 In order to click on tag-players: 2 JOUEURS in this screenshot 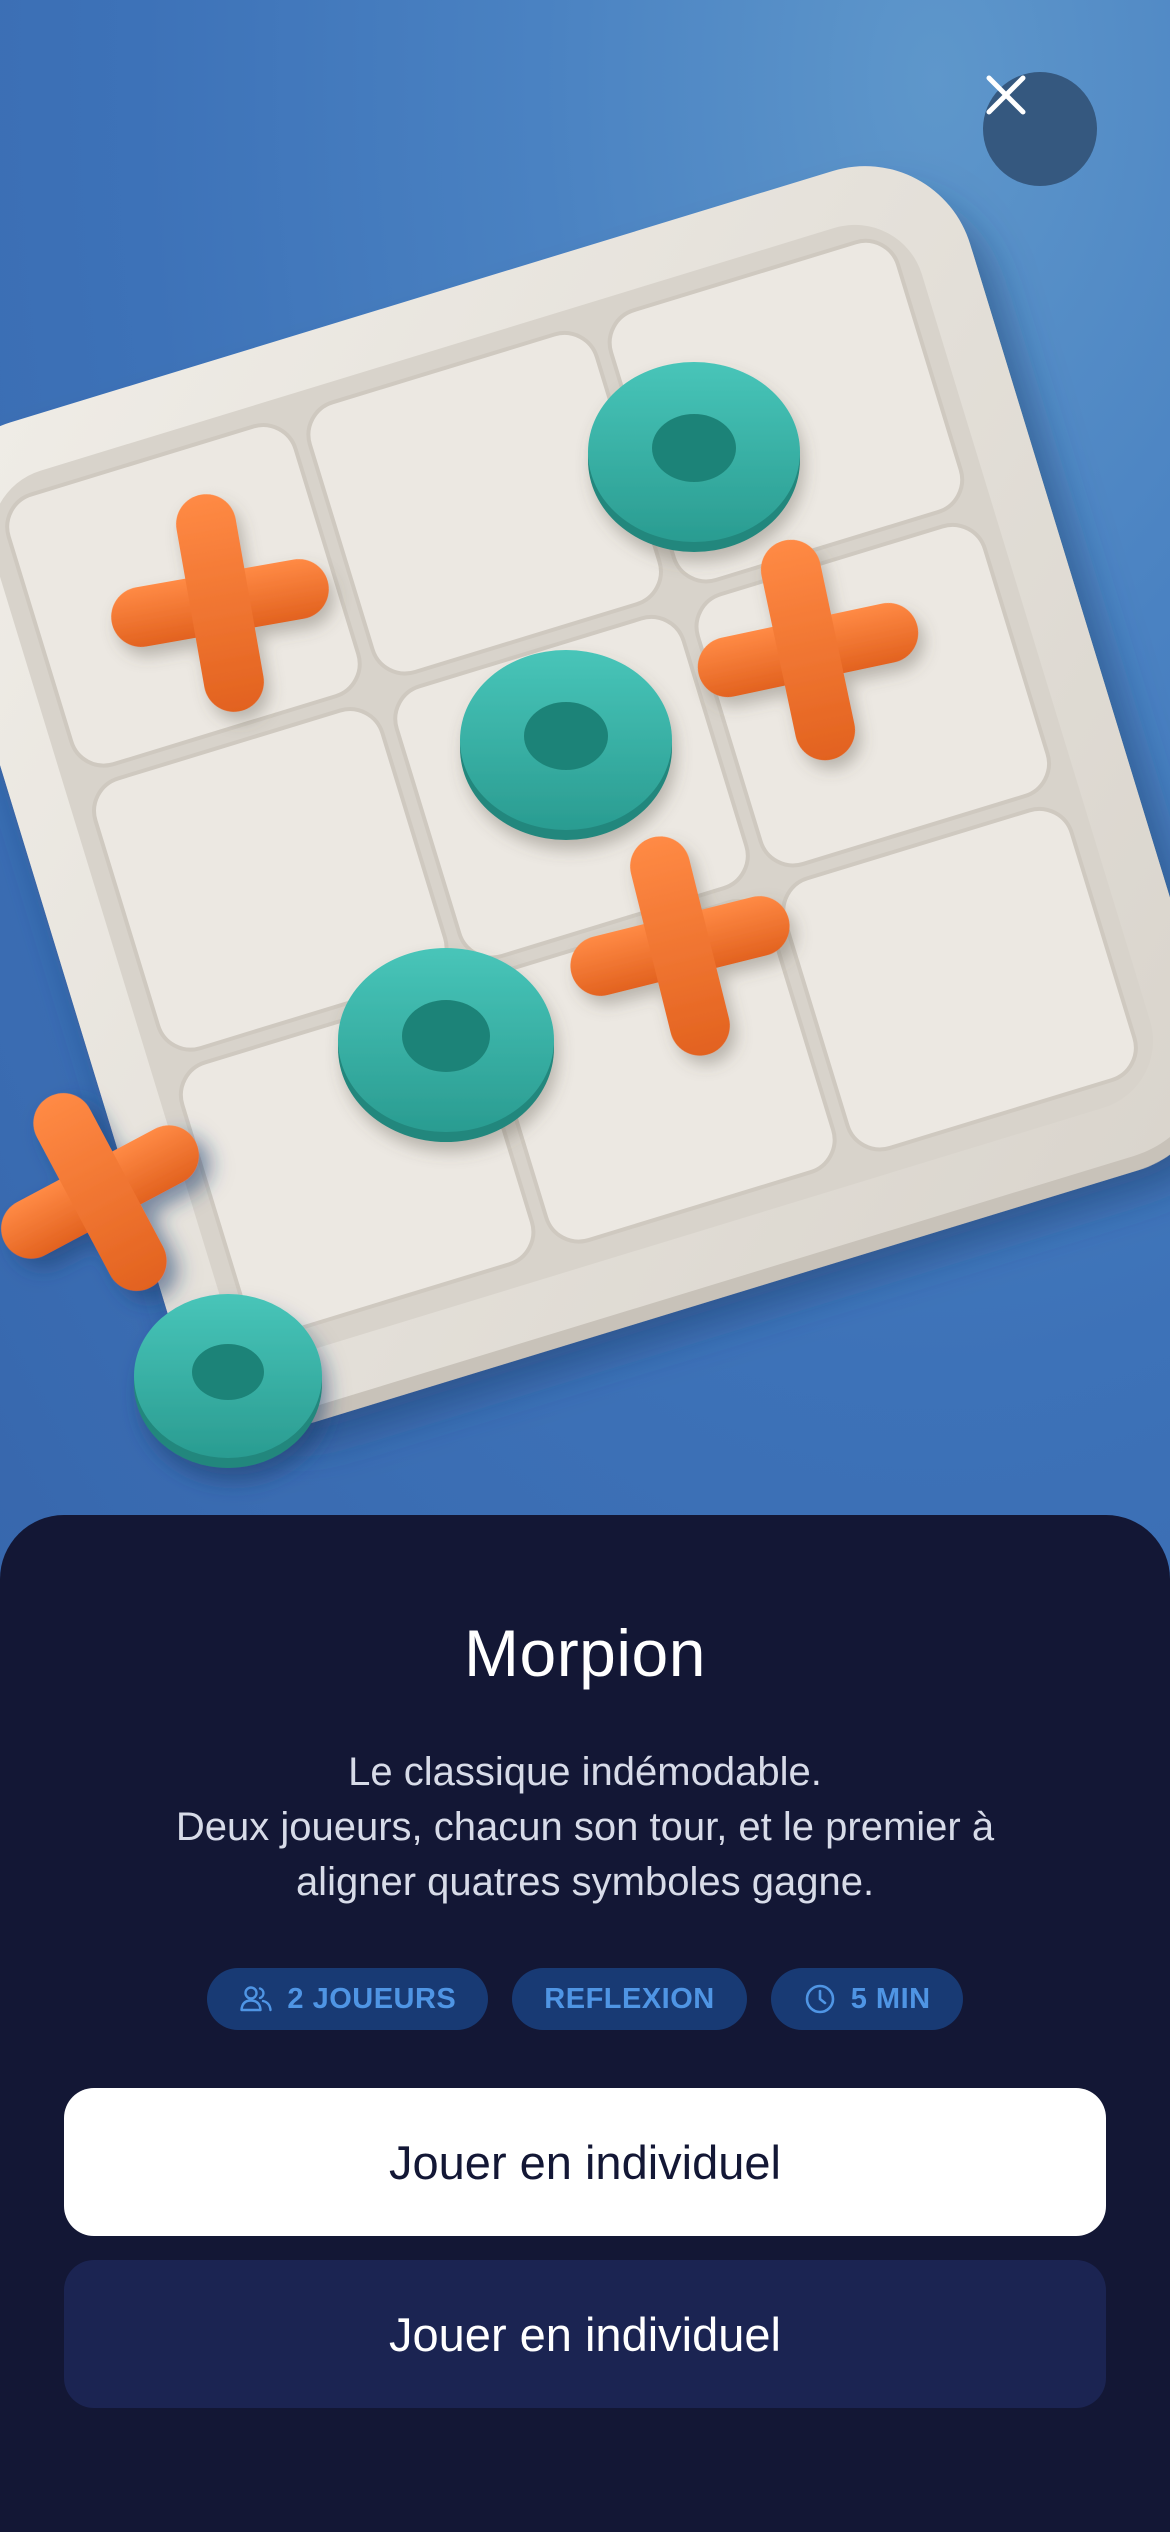, I will do `click(348, 1999)`.